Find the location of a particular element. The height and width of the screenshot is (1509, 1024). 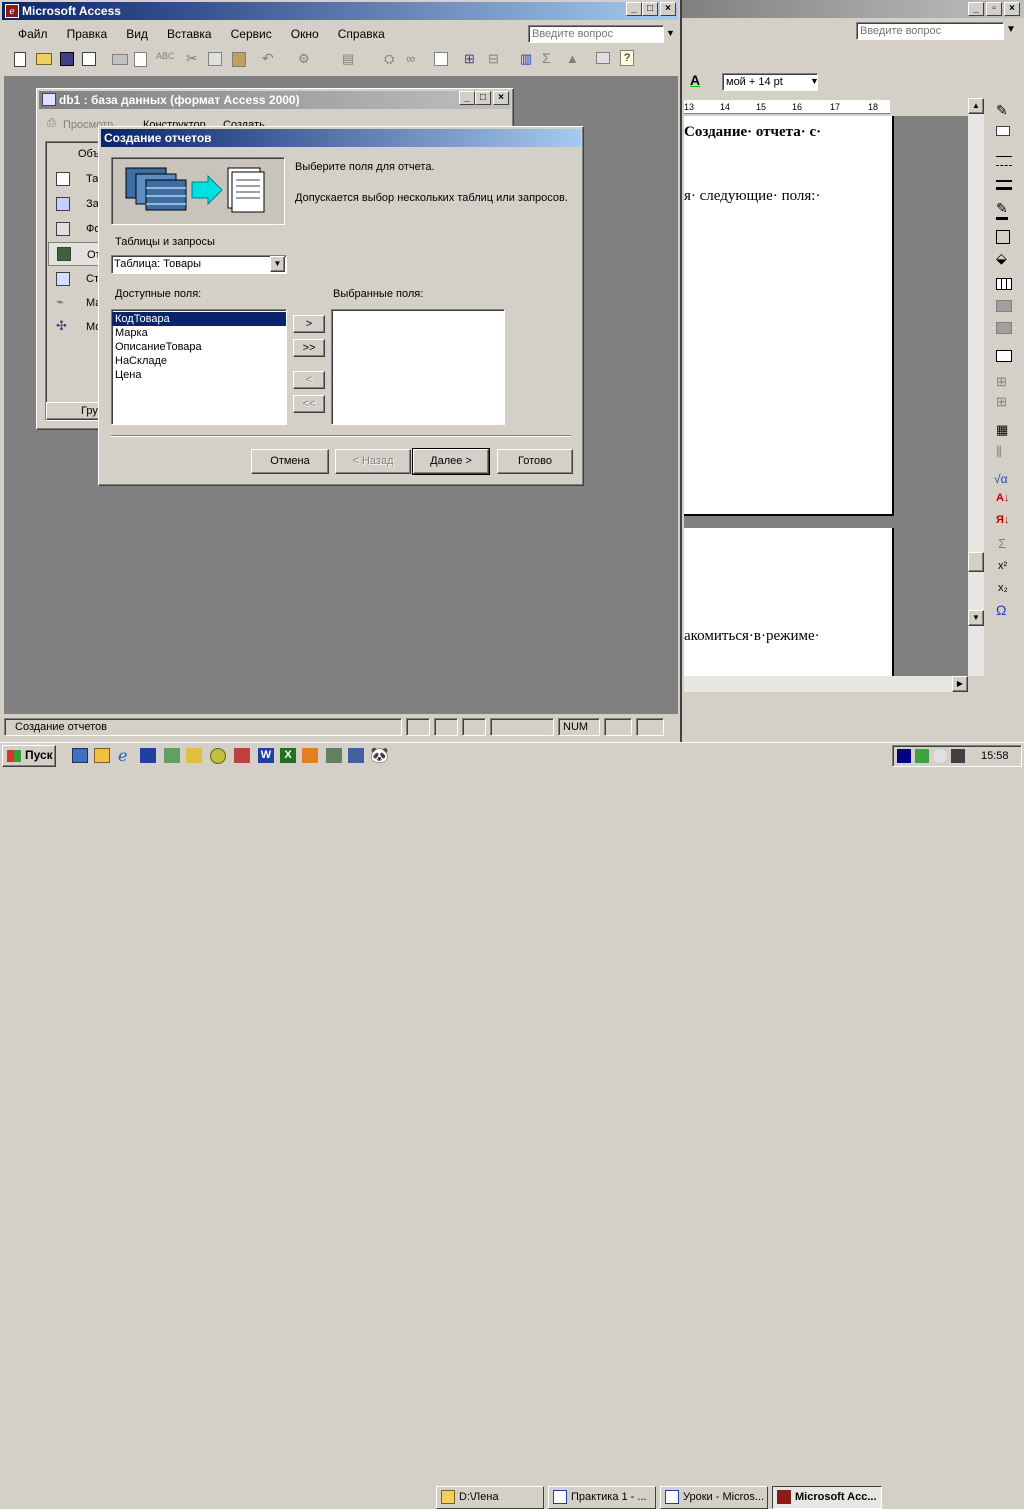

script-icon: ∞ is located at coordinates (410, 58).